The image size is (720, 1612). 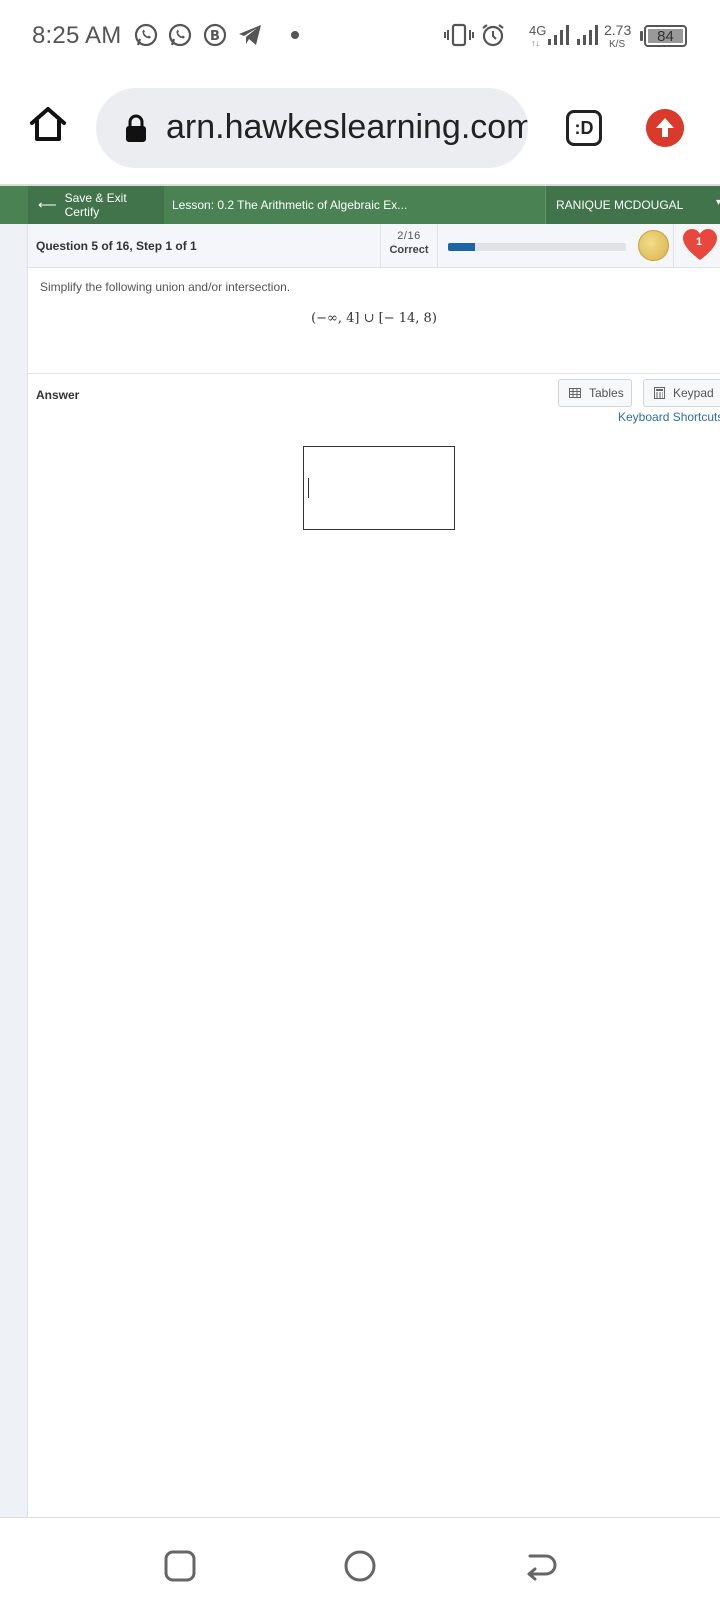 I want to click on whatsapp-icon, so click(x=146, y=35).